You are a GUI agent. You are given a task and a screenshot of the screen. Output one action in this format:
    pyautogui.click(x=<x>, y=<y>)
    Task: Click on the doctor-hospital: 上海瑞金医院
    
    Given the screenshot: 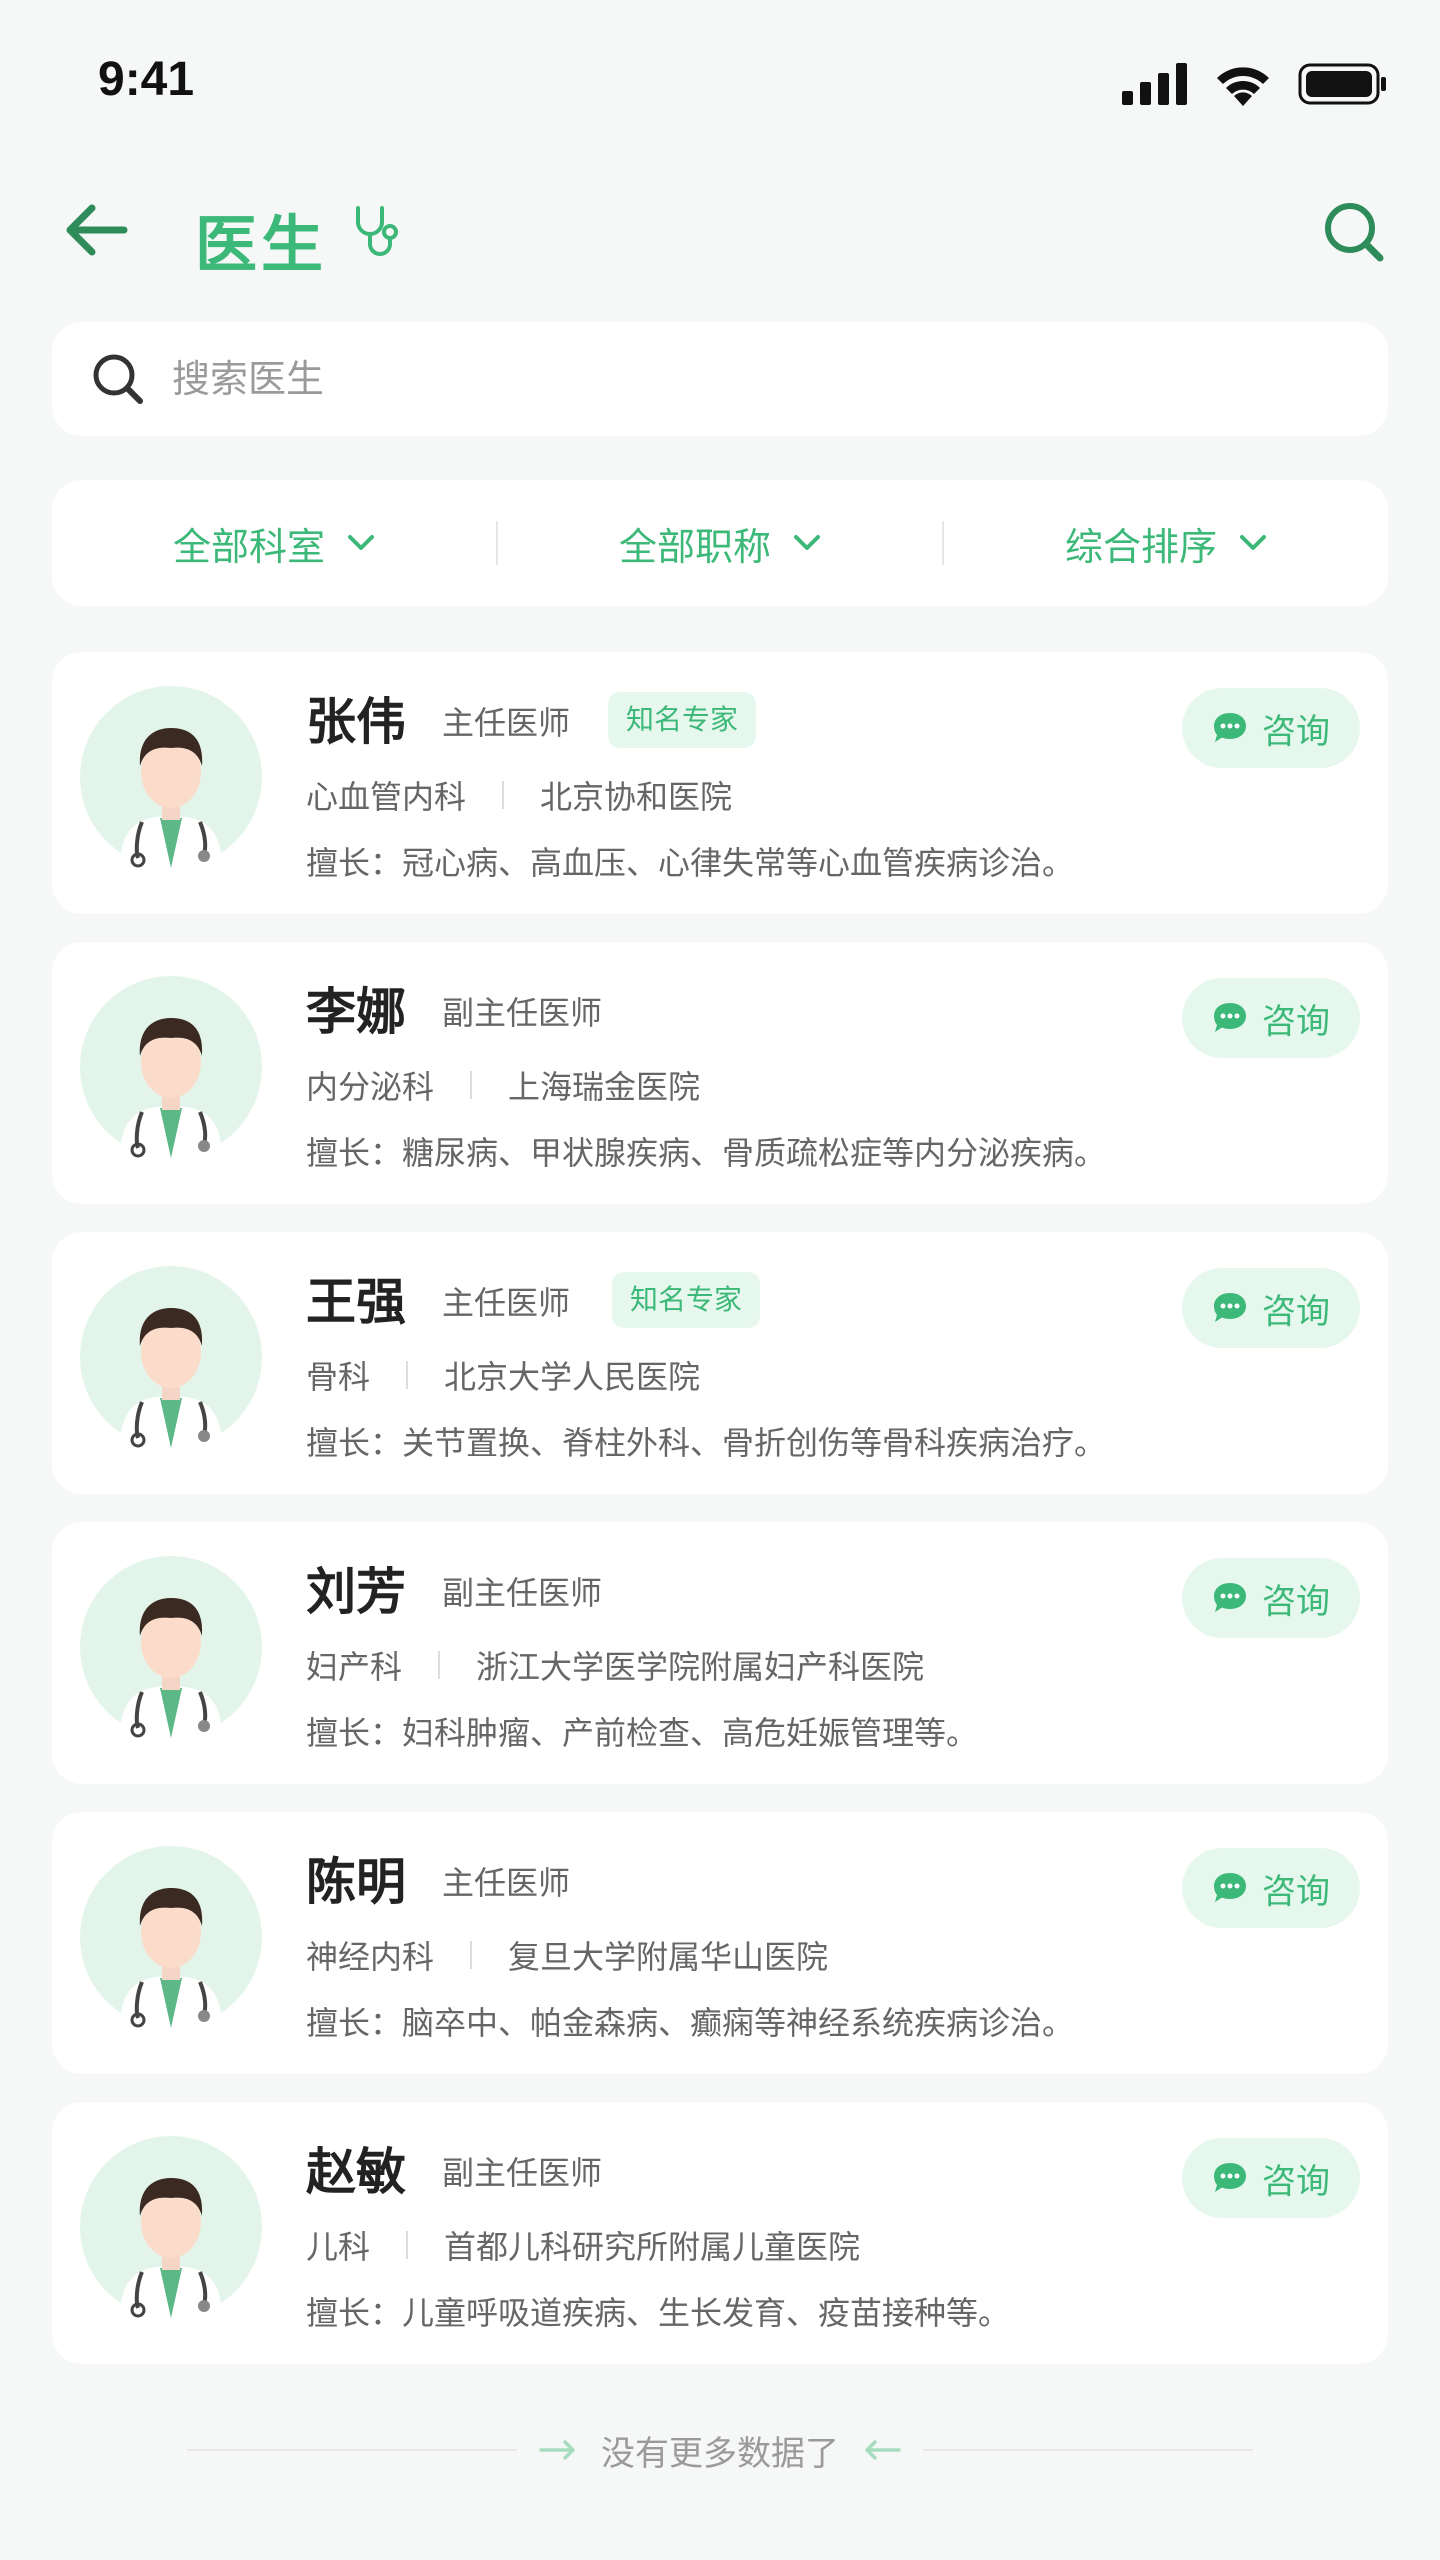 What is the action you would take?
    pyautogui.click(x=604, y=1087)
    